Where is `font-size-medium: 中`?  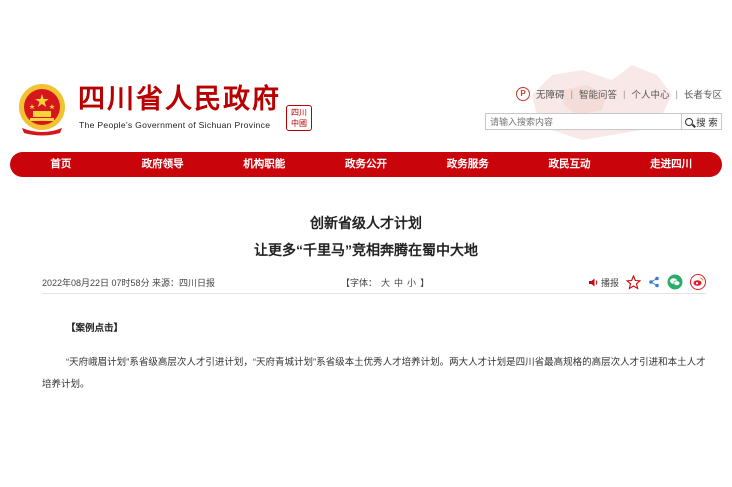 font-size-medium: 中 is located at coordinates (398, 283).